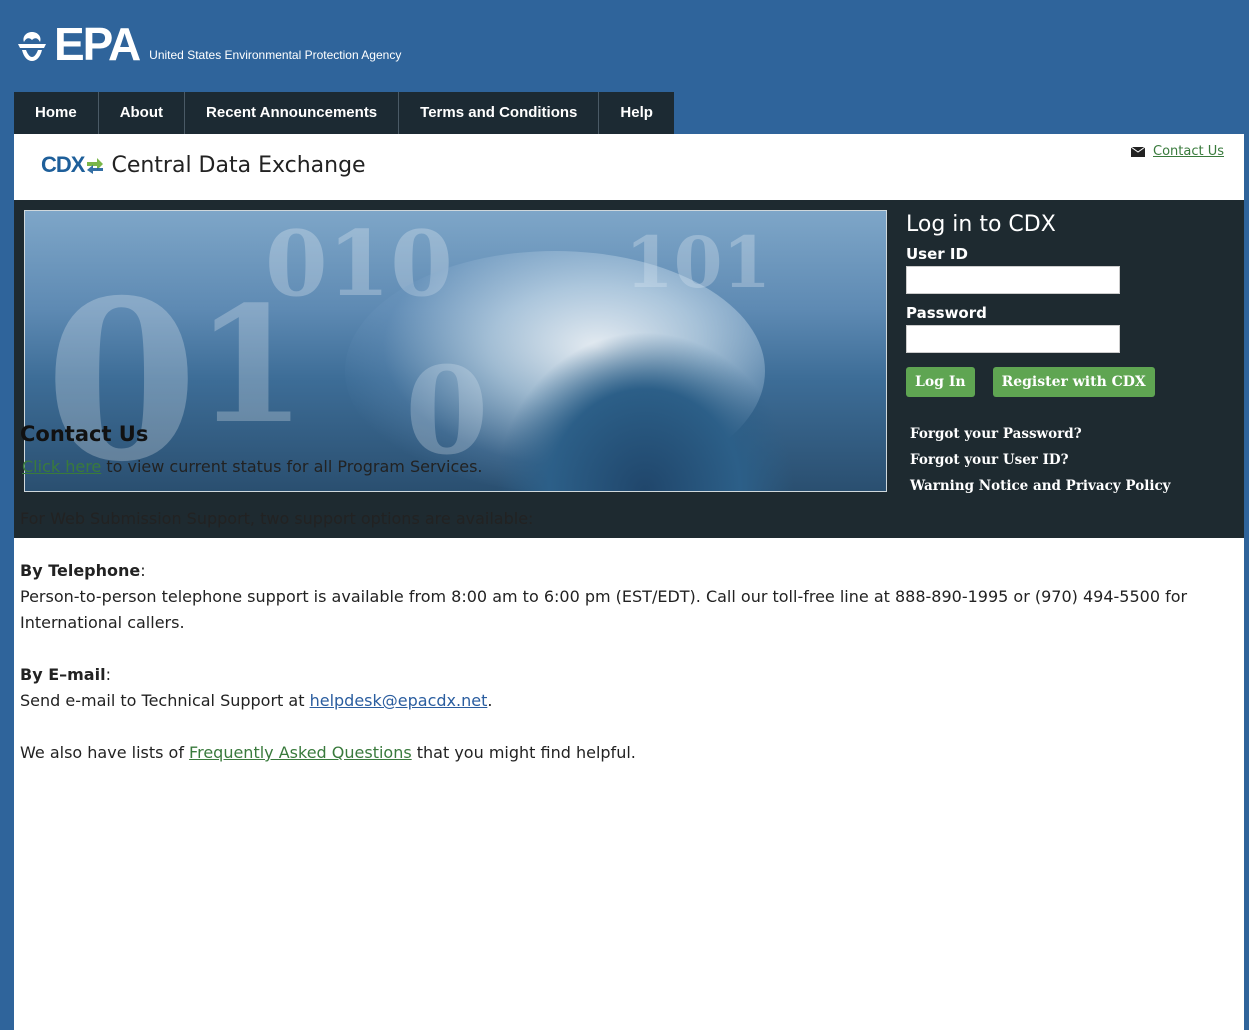 This screenshot has width=1249, height=1030. Describe the element at coordinates (63, 674) in the screenshot. I see `email-heading-text: By E–mail` at that location.